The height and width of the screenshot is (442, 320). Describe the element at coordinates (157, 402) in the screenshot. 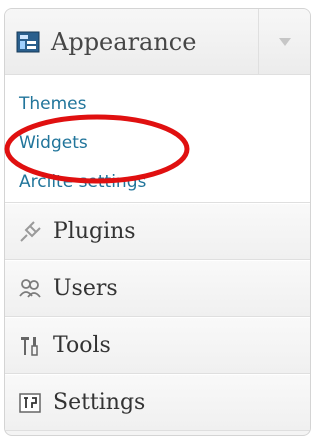

I see `menu-item-settings: Settings` at that location.